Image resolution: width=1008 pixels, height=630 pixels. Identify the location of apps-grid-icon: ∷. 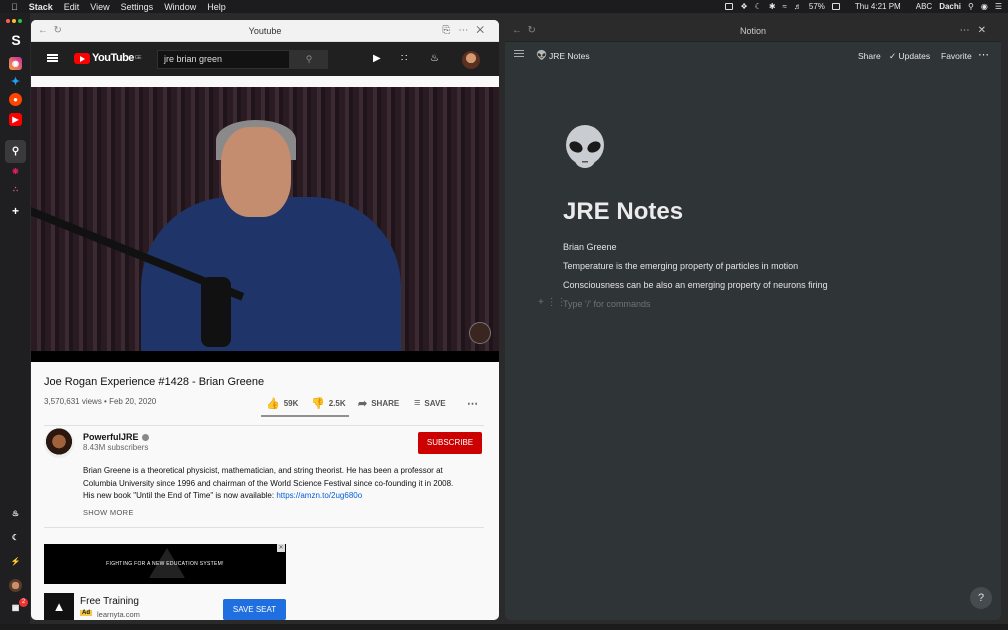
(404, 58).